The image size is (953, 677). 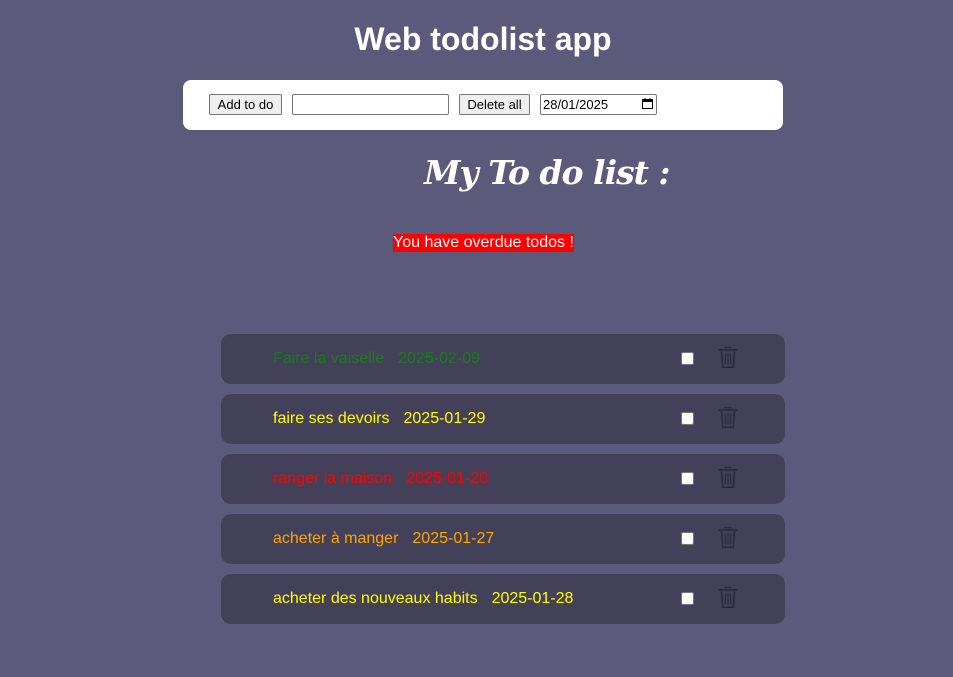 What do you see at coordinates (444, 418) in the screenshot?
I see `todo-date: 2025-01-29` at bounding box center [444, 418].